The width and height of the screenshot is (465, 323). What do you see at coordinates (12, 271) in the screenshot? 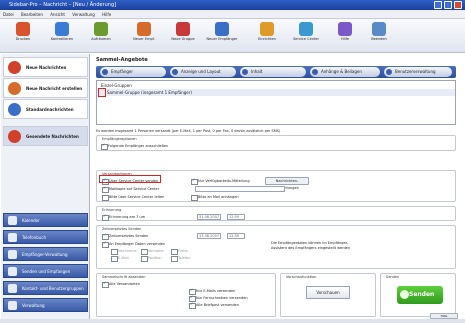
I see `sendrecv-icon` at bounding box center [12, 271].